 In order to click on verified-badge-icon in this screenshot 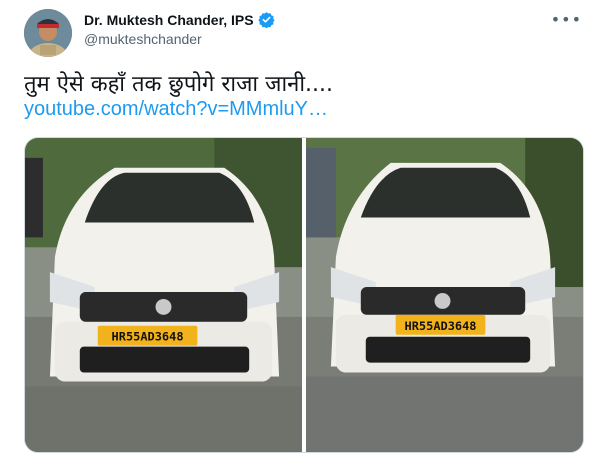, I will do `click(266, 20)`.